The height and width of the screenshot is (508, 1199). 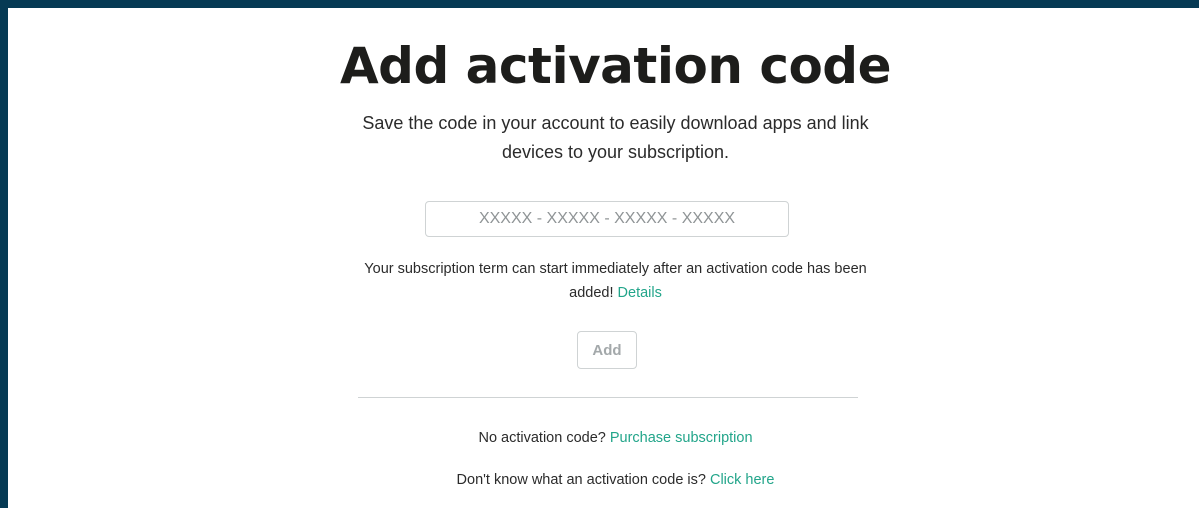 What do you see at coordinates (544, 438) in the screenshot?
I see `purchase-prompt-text: No activation code?` at bounding box center [544, 438].